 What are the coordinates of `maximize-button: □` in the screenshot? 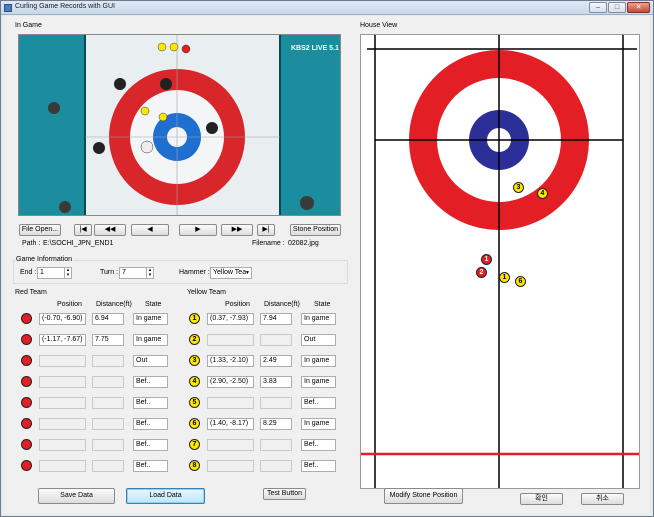 It's located at (617, 7).